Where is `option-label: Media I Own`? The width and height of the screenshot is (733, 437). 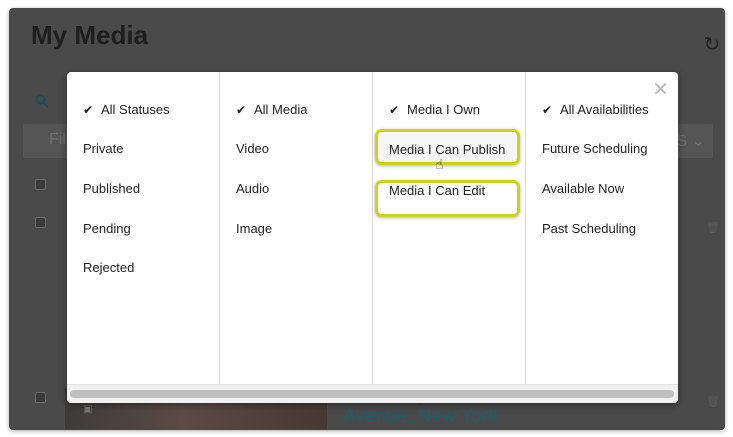
option-label: Media I Own is located at coordinates (443, 109).